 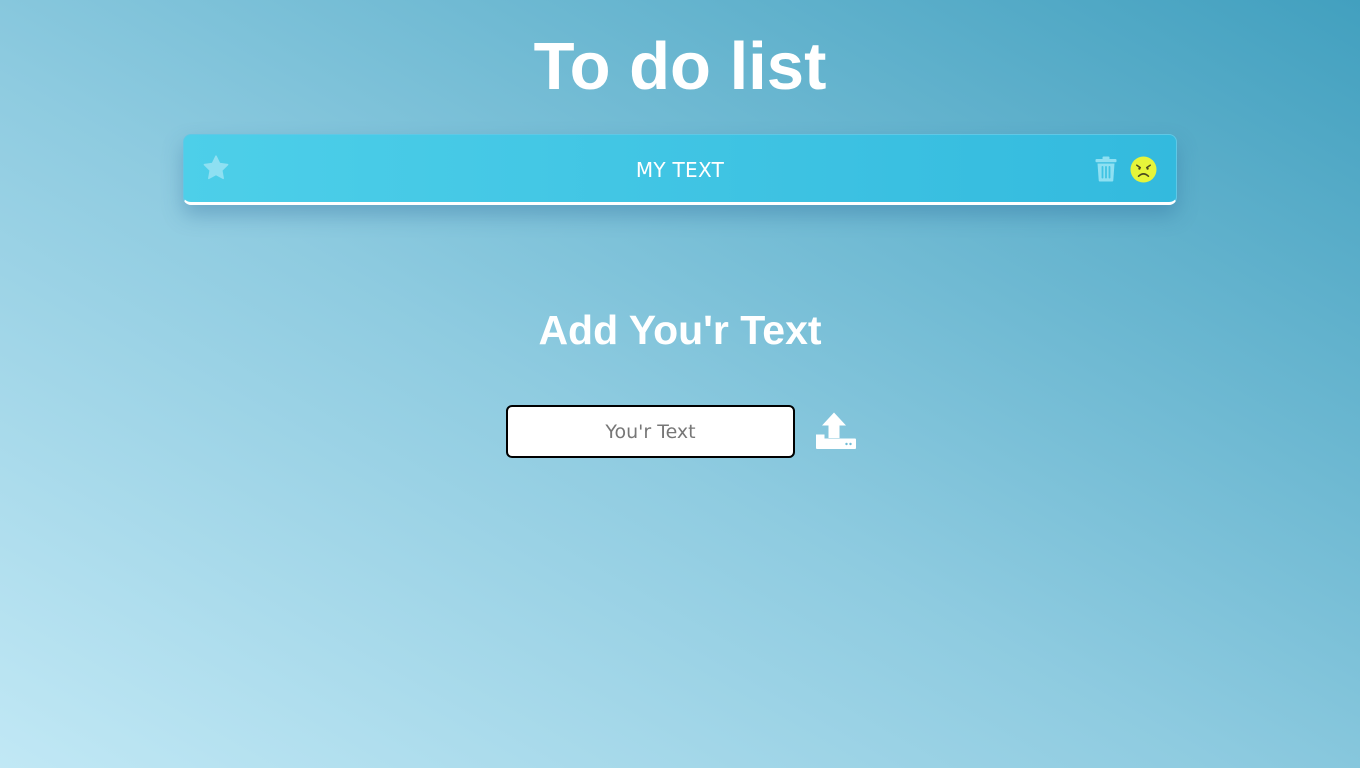 I want to click on sad-face-icon, so click(x=1143, y=169).